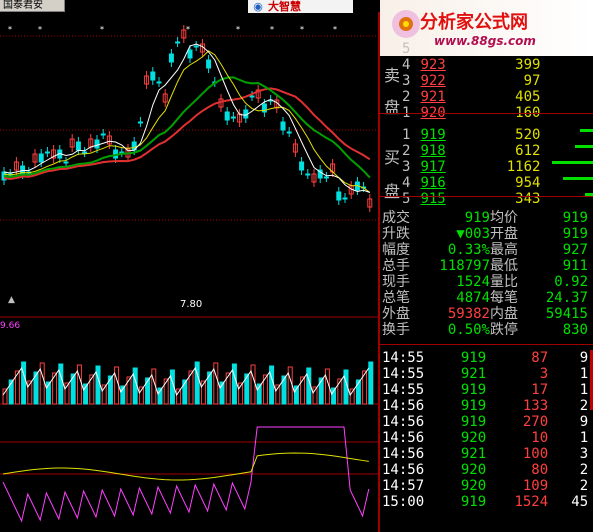 This screenshot has height=532, width=593. What do you see at coordinates (528, 183) in the screenshot?
I see `level-volume: 954` at bounding box center [528, 183].